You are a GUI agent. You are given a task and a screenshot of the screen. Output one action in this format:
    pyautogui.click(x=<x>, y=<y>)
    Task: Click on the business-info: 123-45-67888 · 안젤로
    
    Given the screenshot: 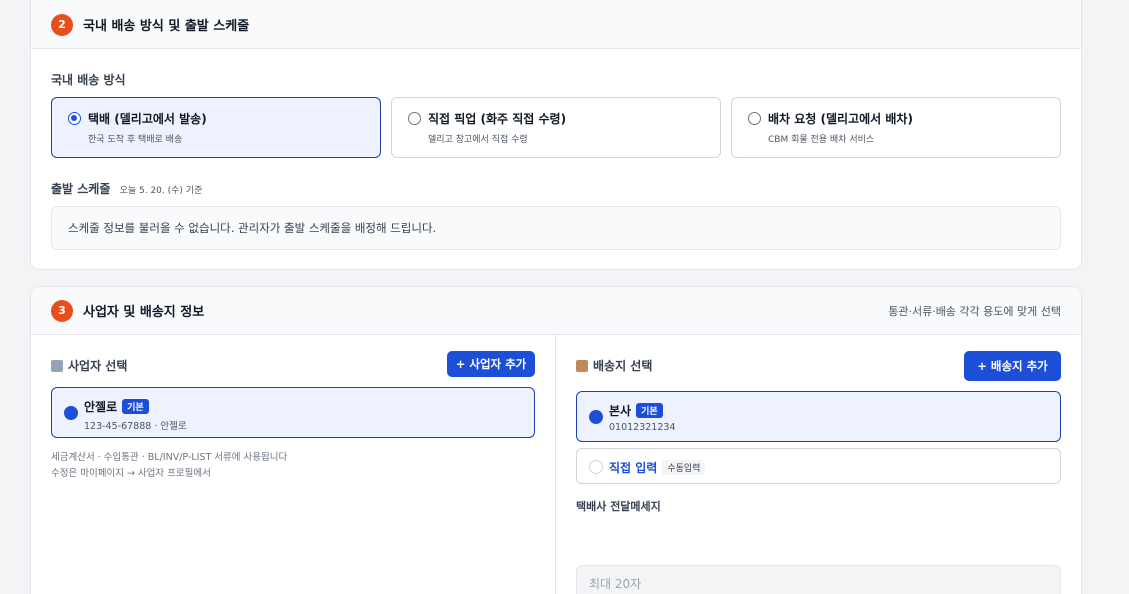 What is the action you would take?
    pyautogui.click(x=135, y=426)
    